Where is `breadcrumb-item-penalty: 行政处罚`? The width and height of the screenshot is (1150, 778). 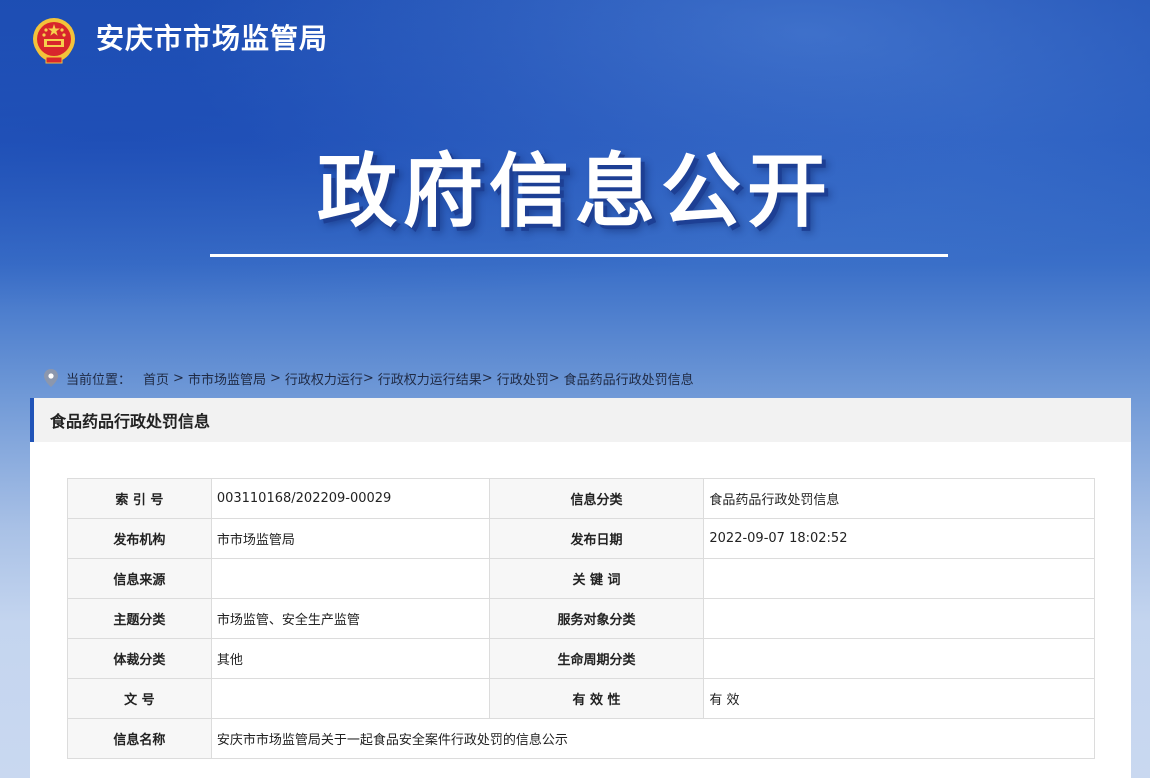
breadcrumb-item-penalty: 行政处罚 is located at coordinates (523, 378).